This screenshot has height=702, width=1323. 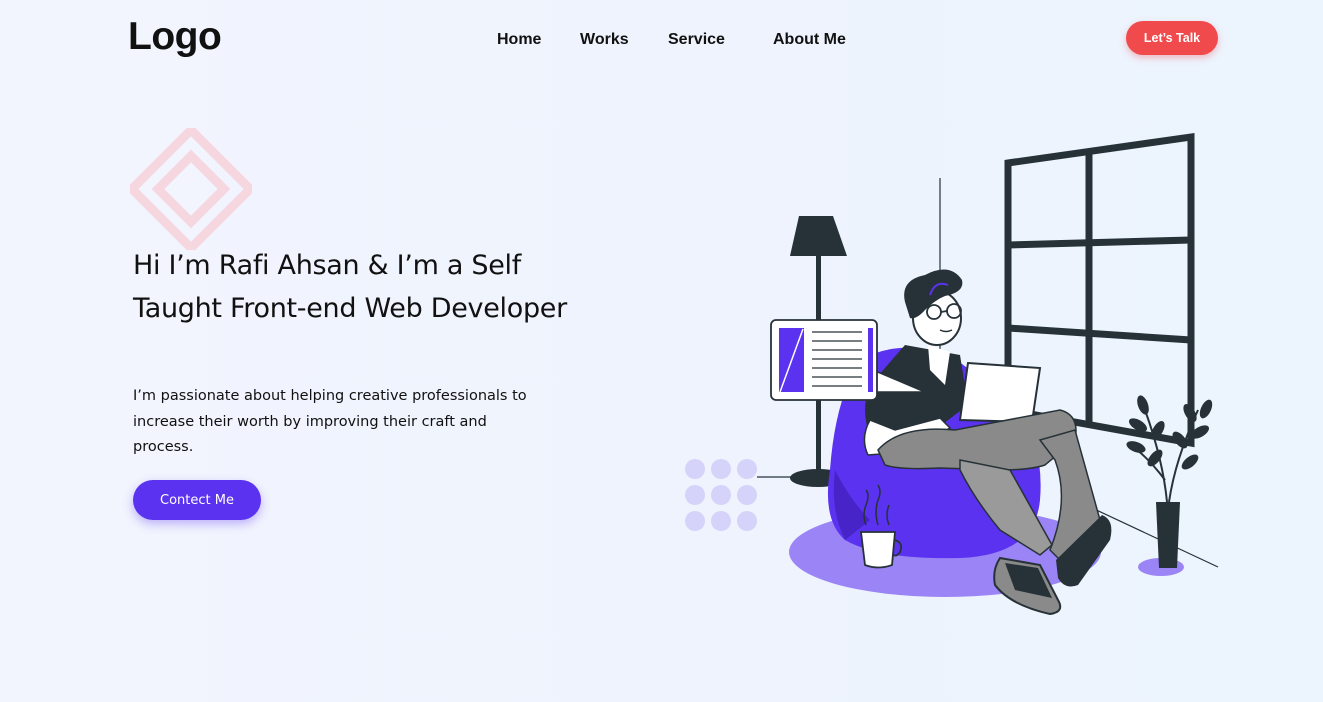 I want to click on diamond-decoration-icon, so click(x=191, y=189).